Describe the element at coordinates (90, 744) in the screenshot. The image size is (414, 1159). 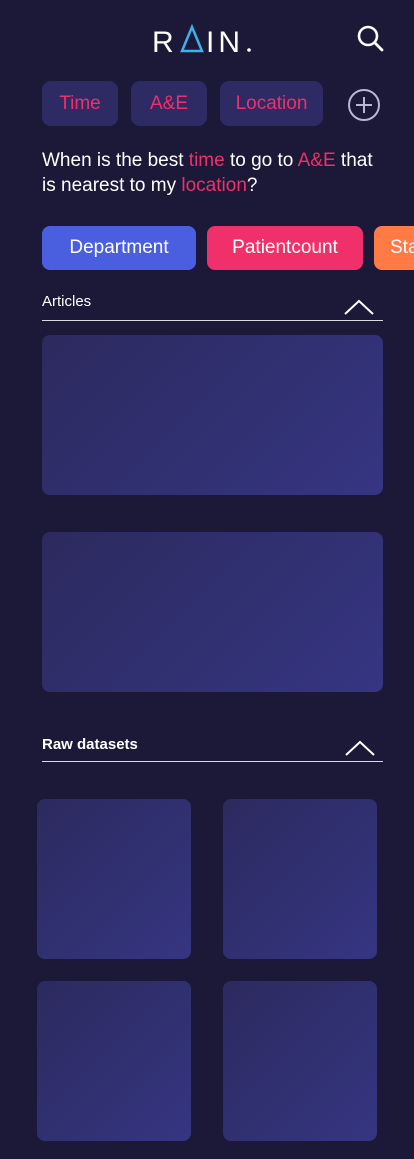
I see `raw-datasets-heading: Raw datasets` at that location.